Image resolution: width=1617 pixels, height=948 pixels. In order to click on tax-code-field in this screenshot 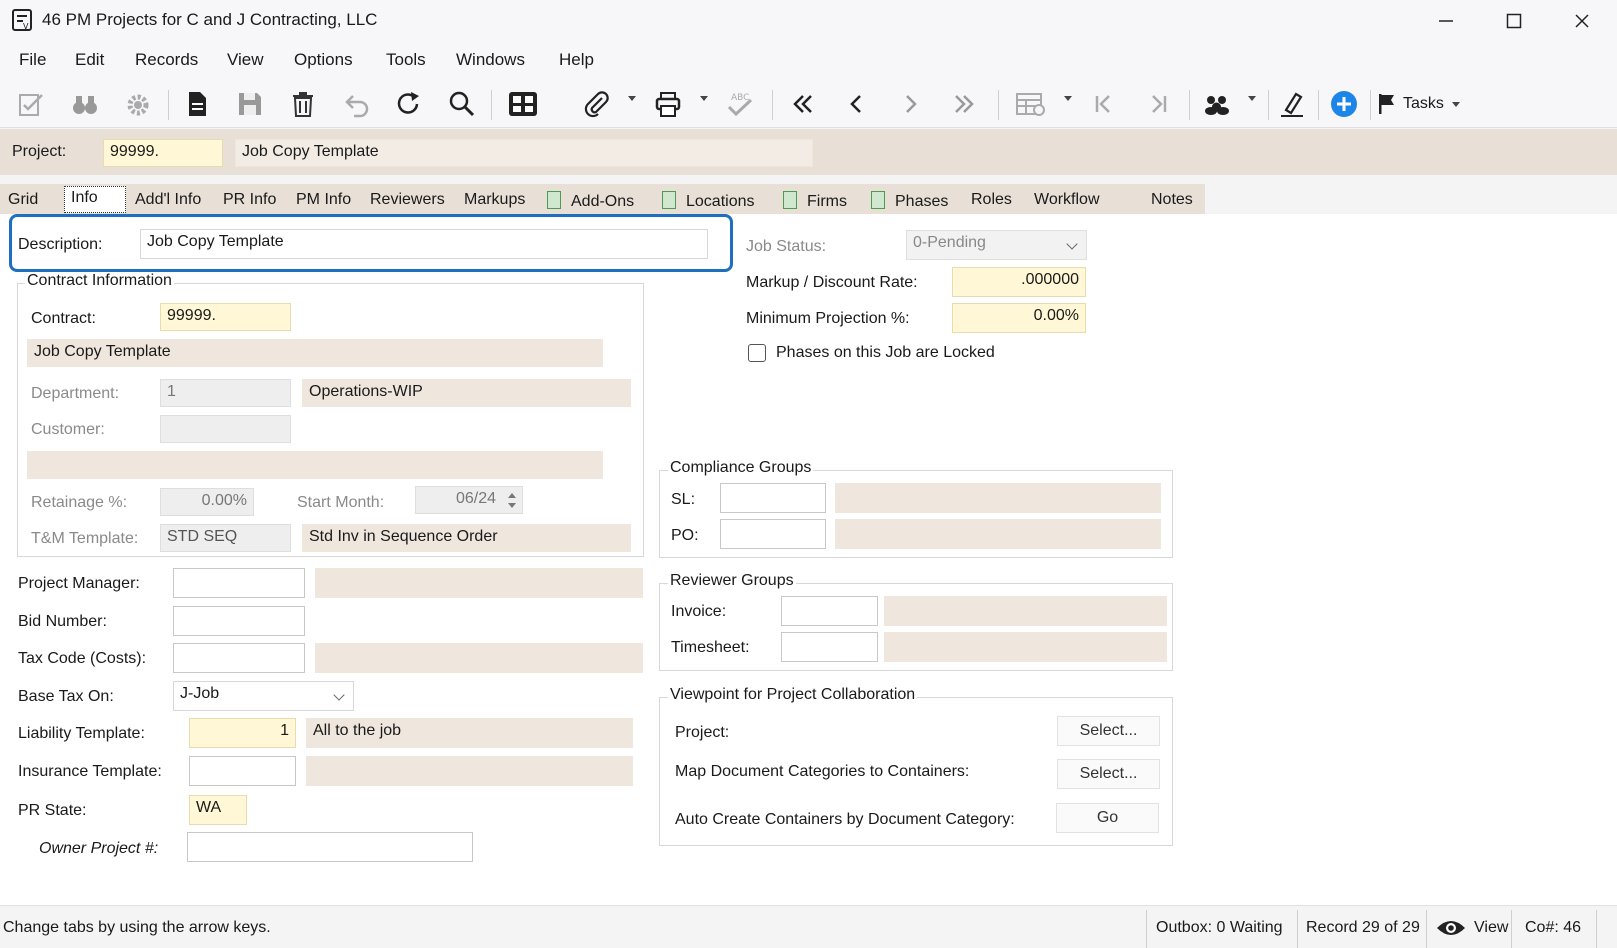, I will do `click(239, 658)`.